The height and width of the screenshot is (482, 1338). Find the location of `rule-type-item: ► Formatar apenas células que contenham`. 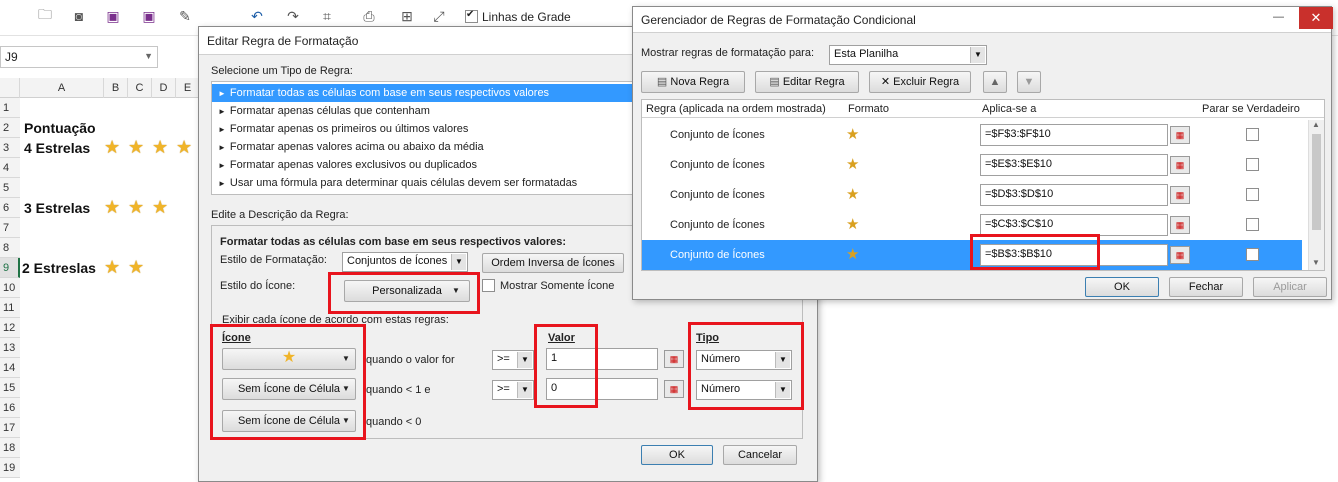

rule-type-item: ► Formatar apenas células que contenham is located at coordinates (422, 111).